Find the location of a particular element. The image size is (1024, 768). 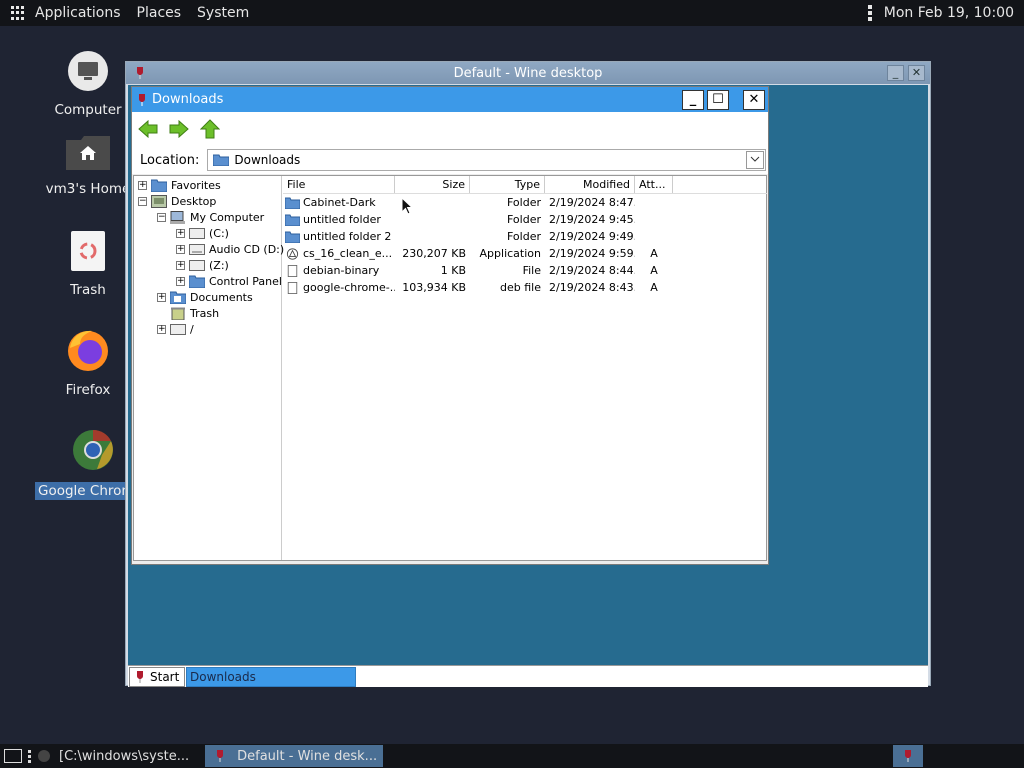

tree-item-control-panel: + Control Panel is located at coordinates (229, 281).